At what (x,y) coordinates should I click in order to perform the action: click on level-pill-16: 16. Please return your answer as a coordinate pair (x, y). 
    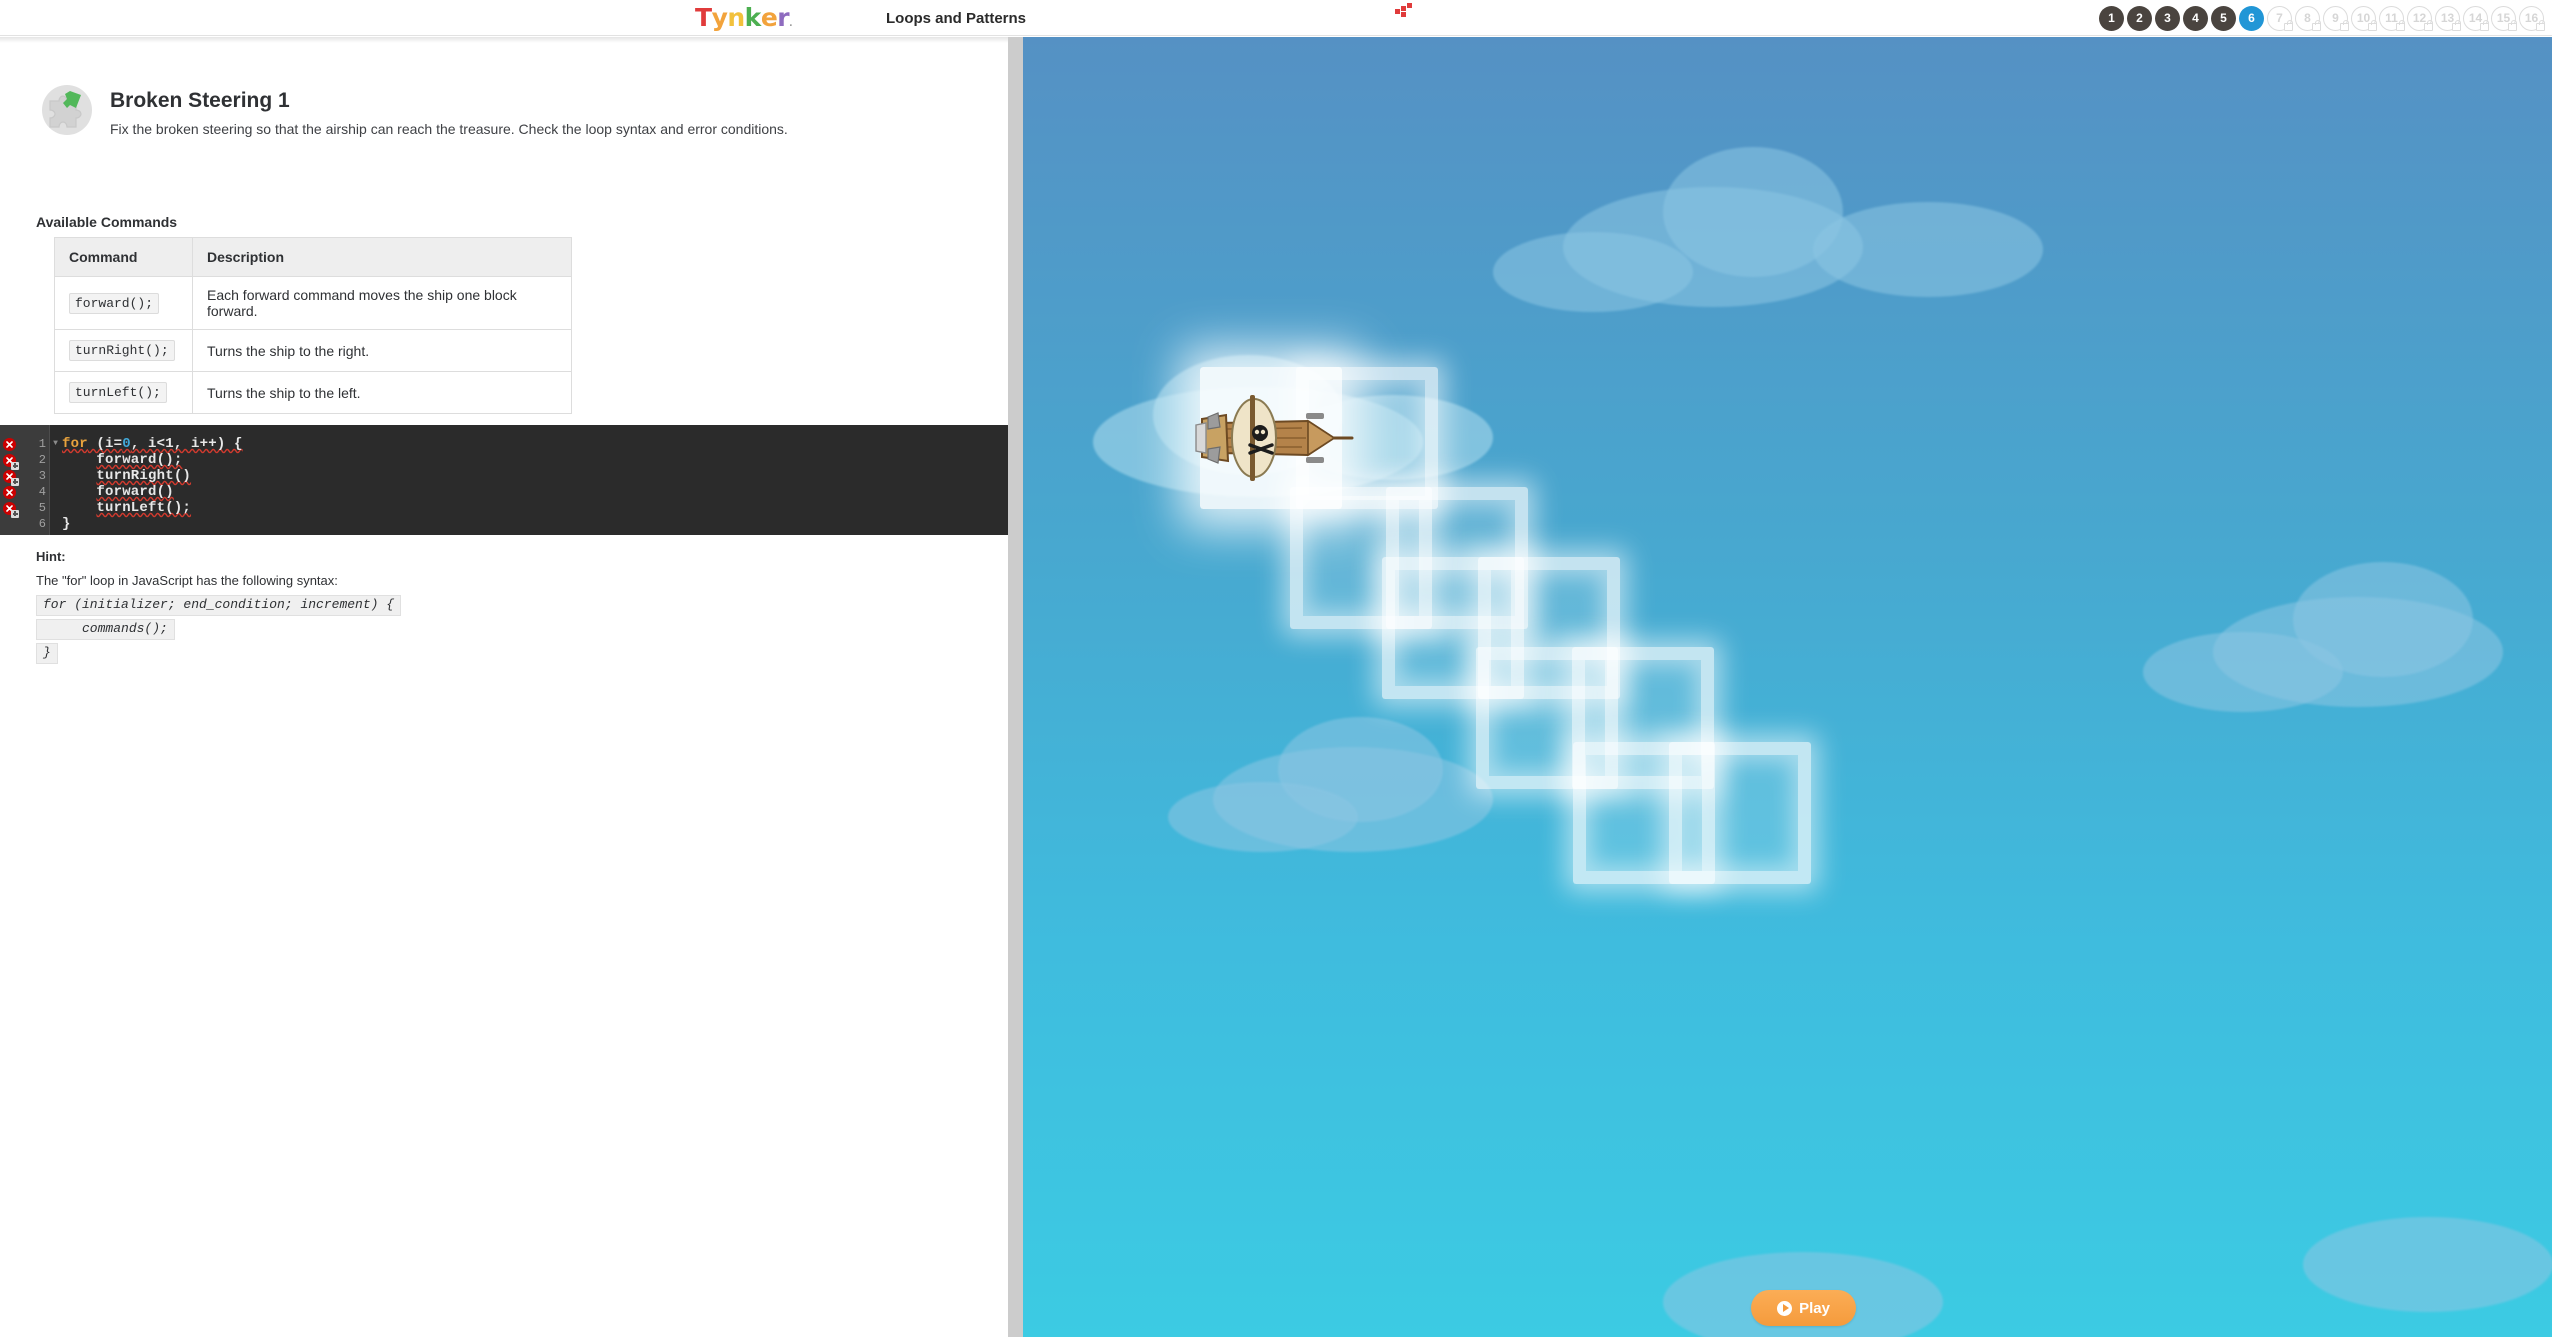
    Looking at the image, I should click on (2532, 18).